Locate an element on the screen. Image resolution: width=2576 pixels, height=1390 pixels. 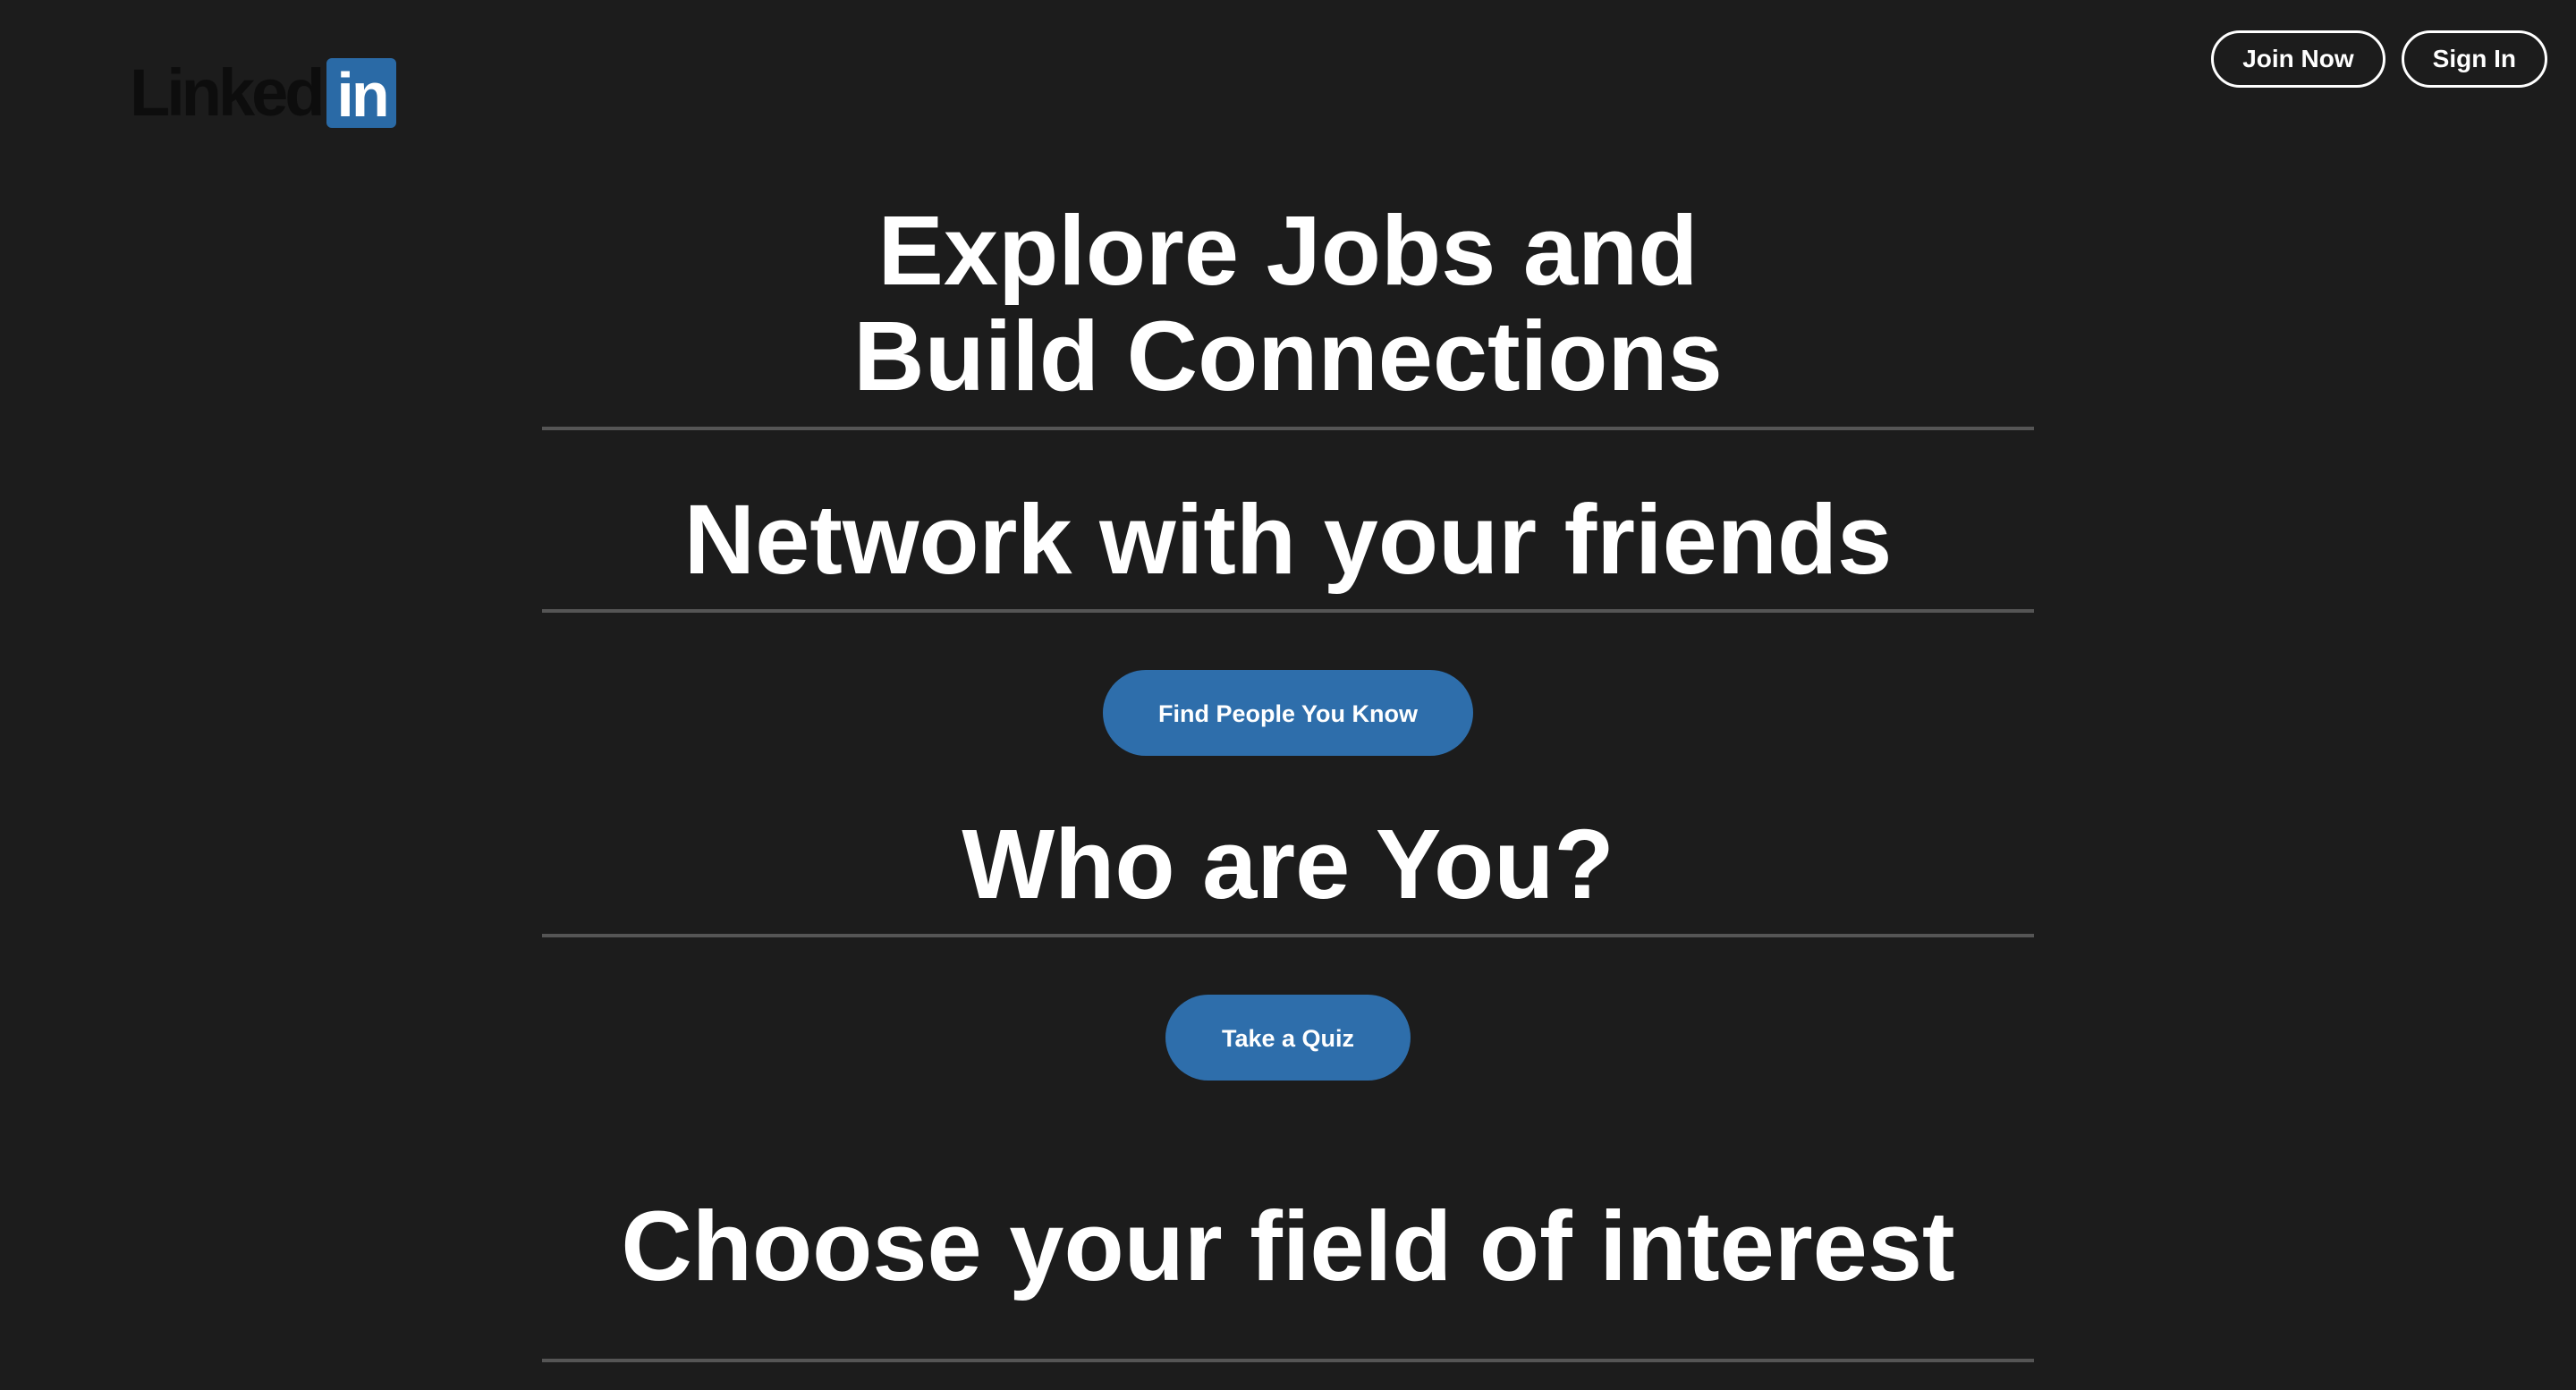
field-heading: Choose your field of interest is located at coordinates (1288, 1246).